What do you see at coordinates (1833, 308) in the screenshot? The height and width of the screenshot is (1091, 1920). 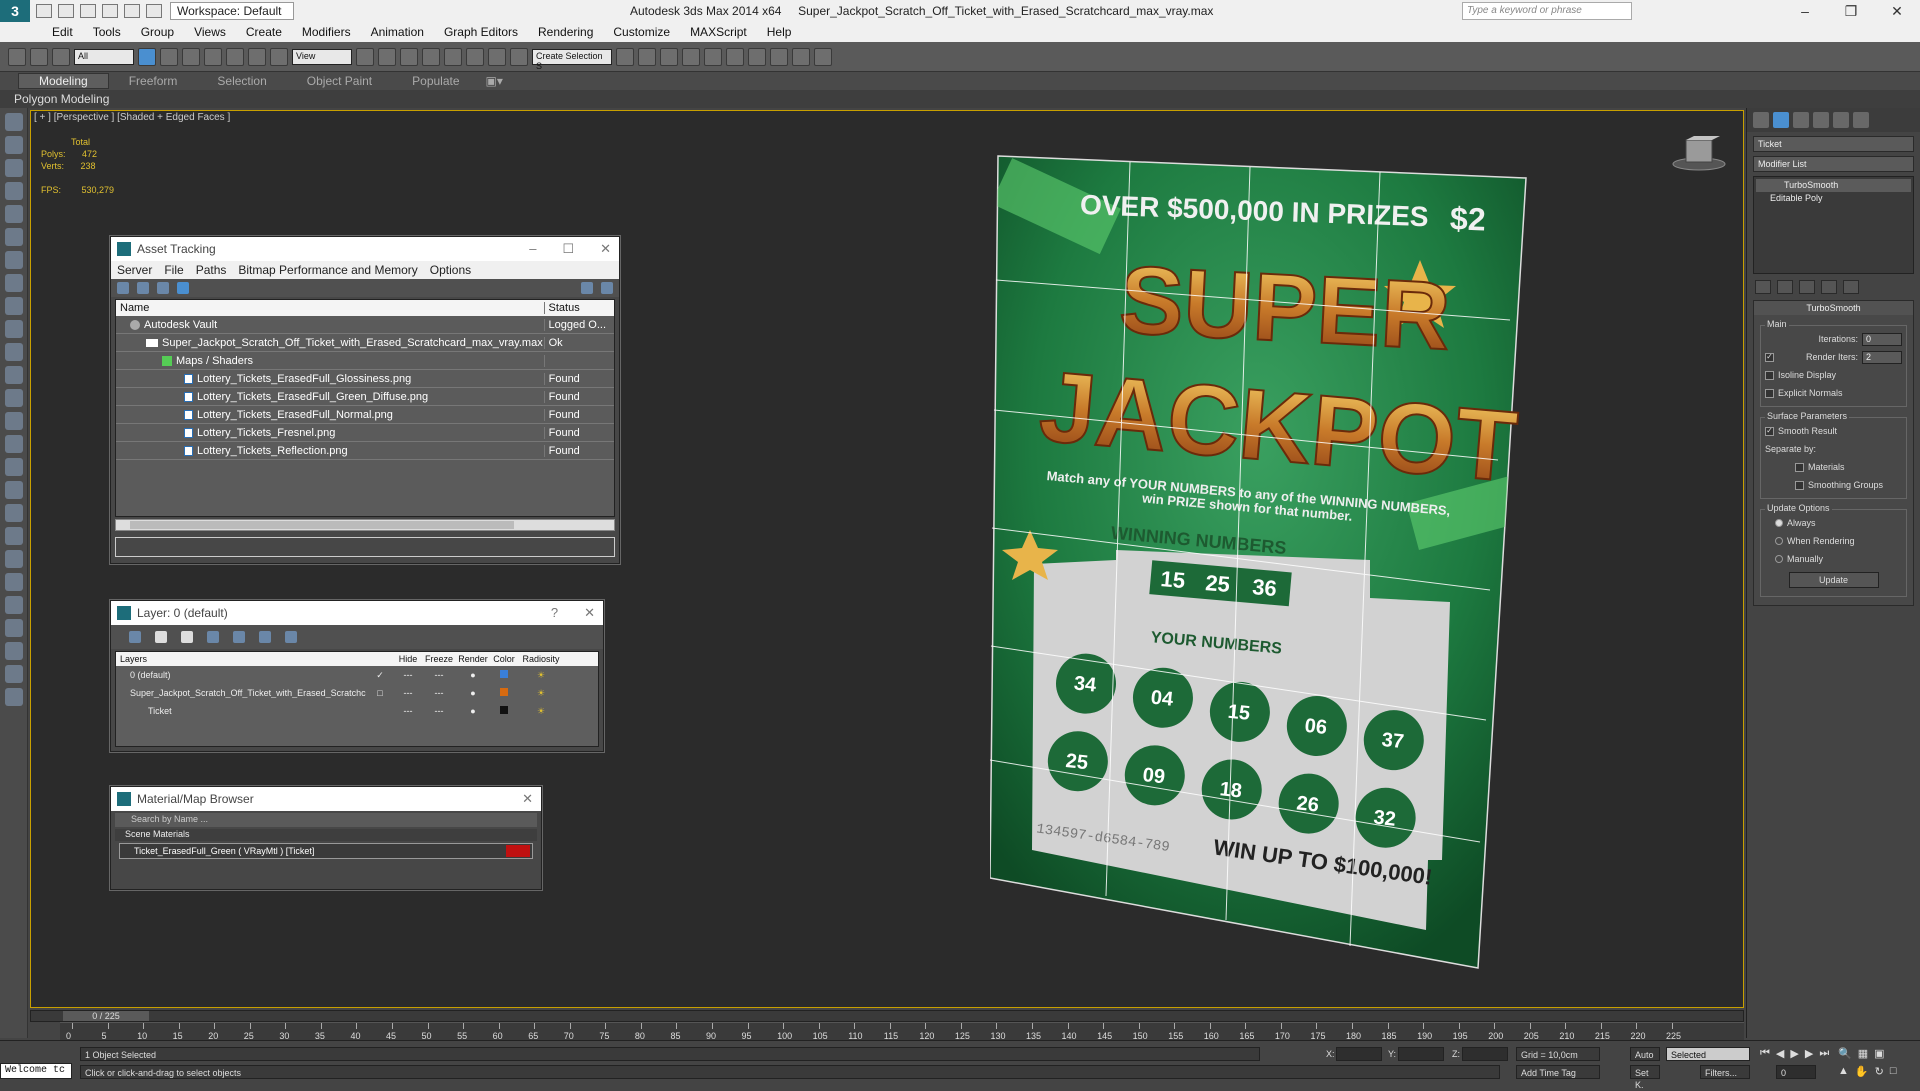 I see `rollout-title: TurboSmooth` at bounding box center [1833, 308].